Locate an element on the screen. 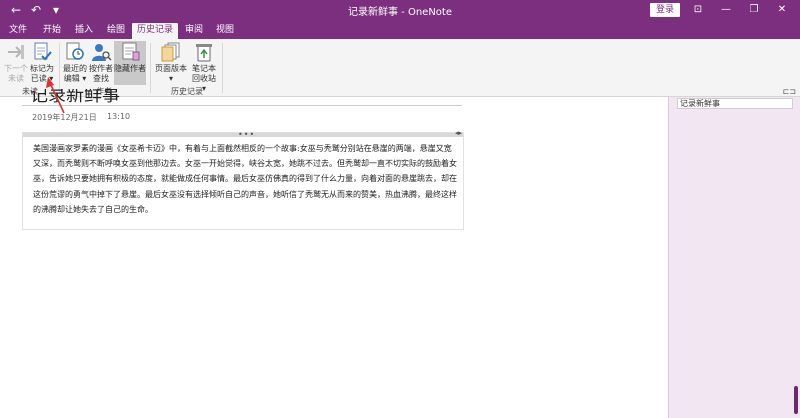  close-icon: ✕ is located at coordinates (782, 10).